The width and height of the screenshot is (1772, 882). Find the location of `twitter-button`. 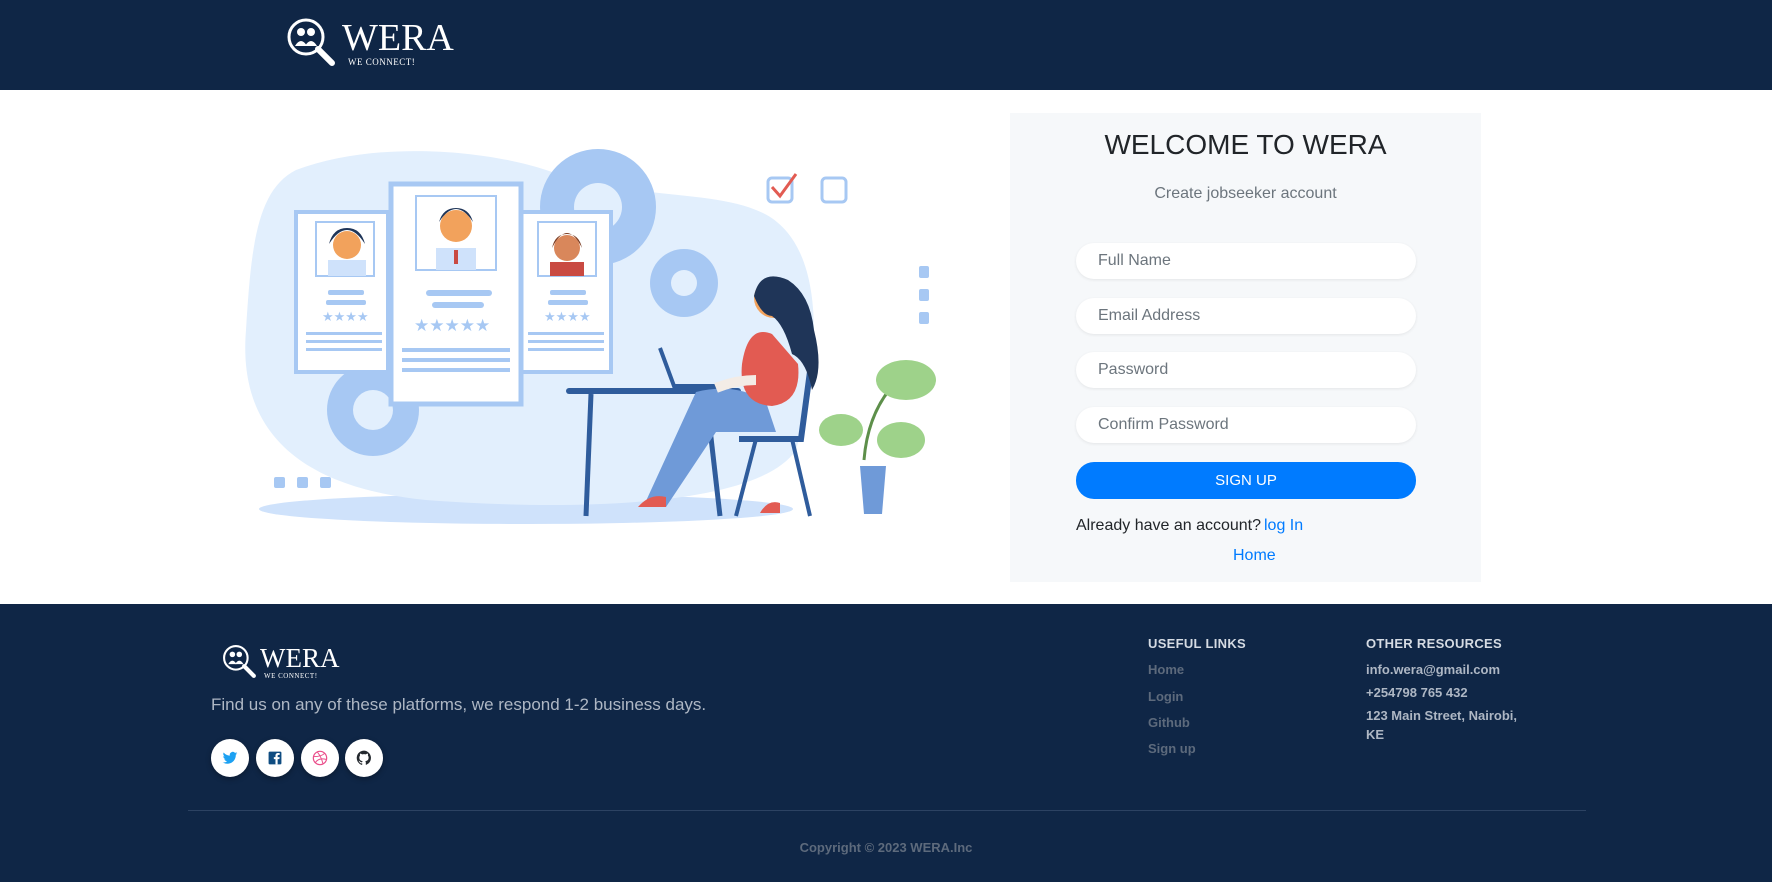

twitter-button is located at coordinates (230, 758).